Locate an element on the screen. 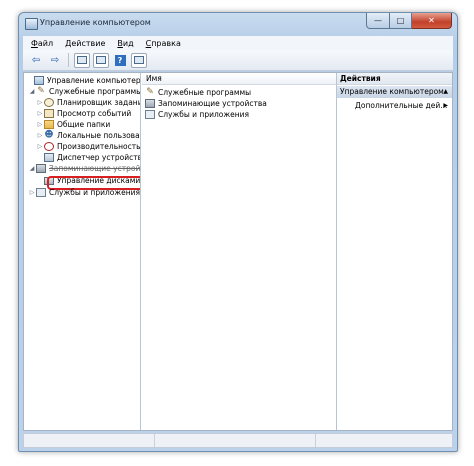 This screenshot has width=474, height=466. event-log-icon is located at coordinates (49, 113).